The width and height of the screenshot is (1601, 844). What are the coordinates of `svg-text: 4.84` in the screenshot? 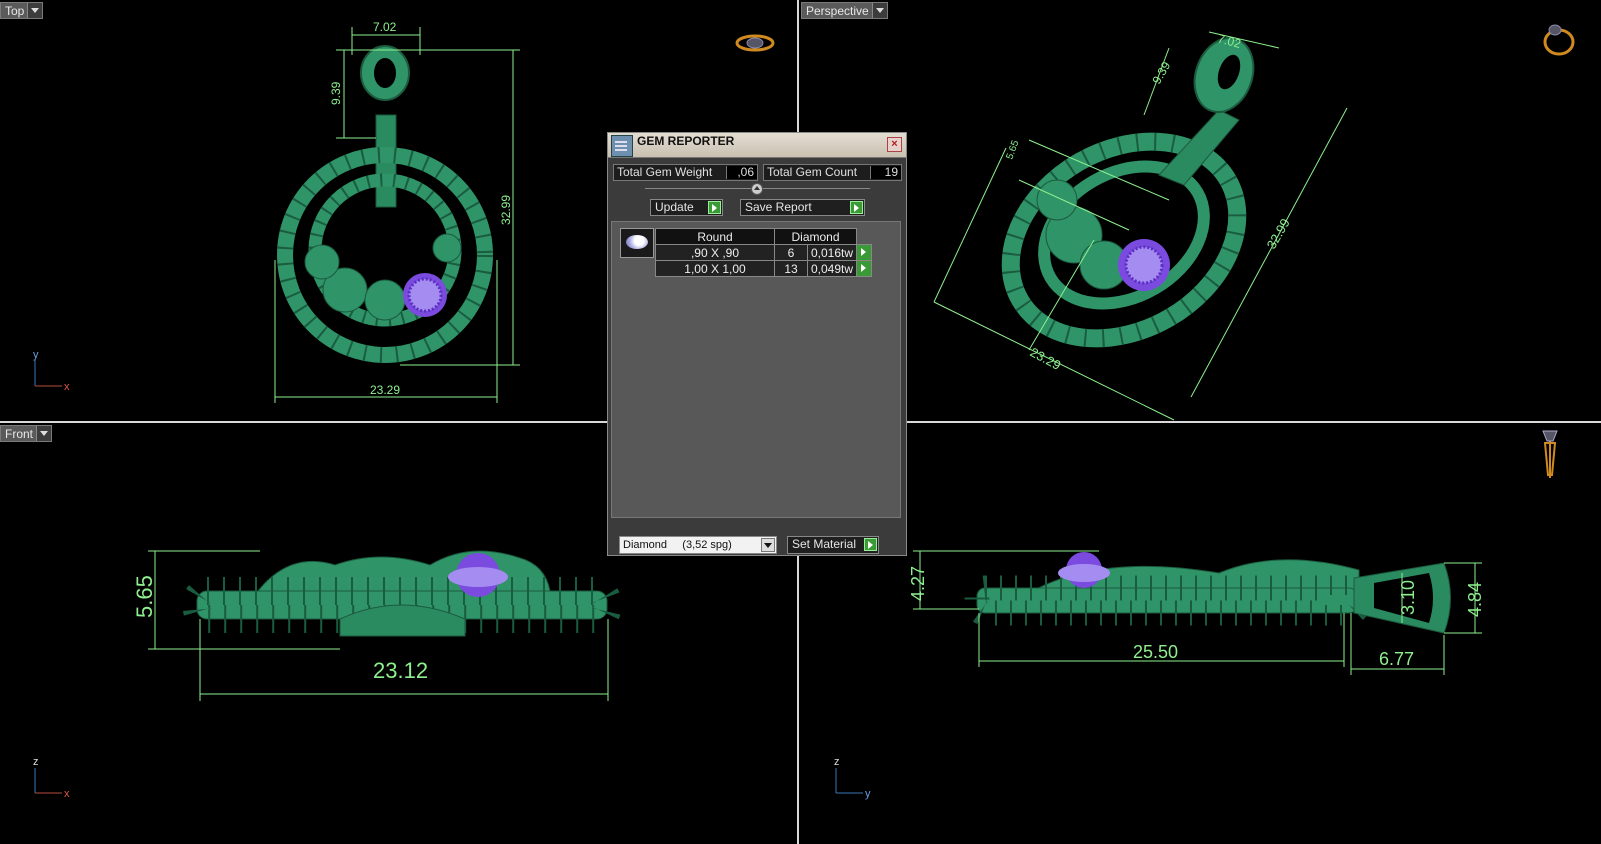 It's located at (1475, 599).